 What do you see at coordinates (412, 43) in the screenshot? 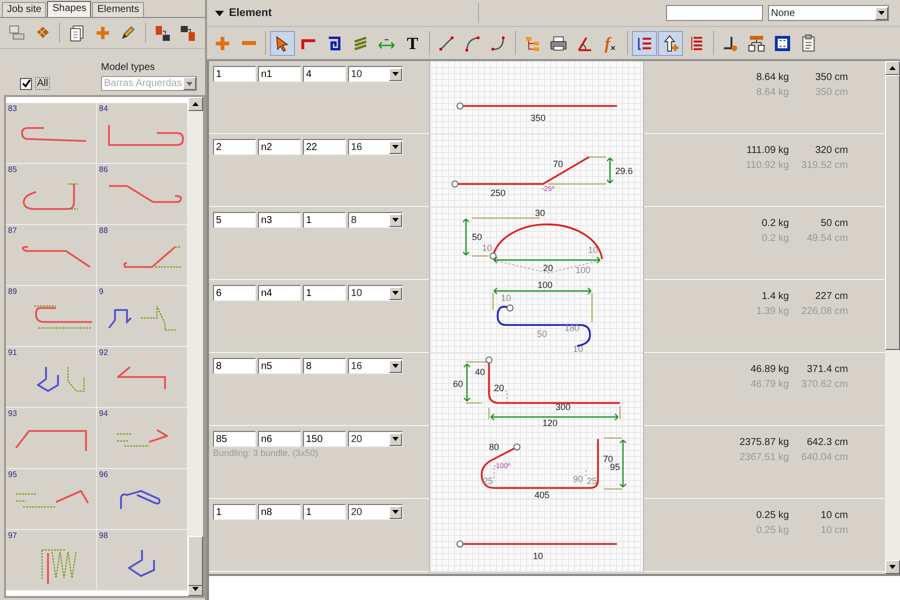
I see `toolbar-button: T` at bounding box center [412, 43].